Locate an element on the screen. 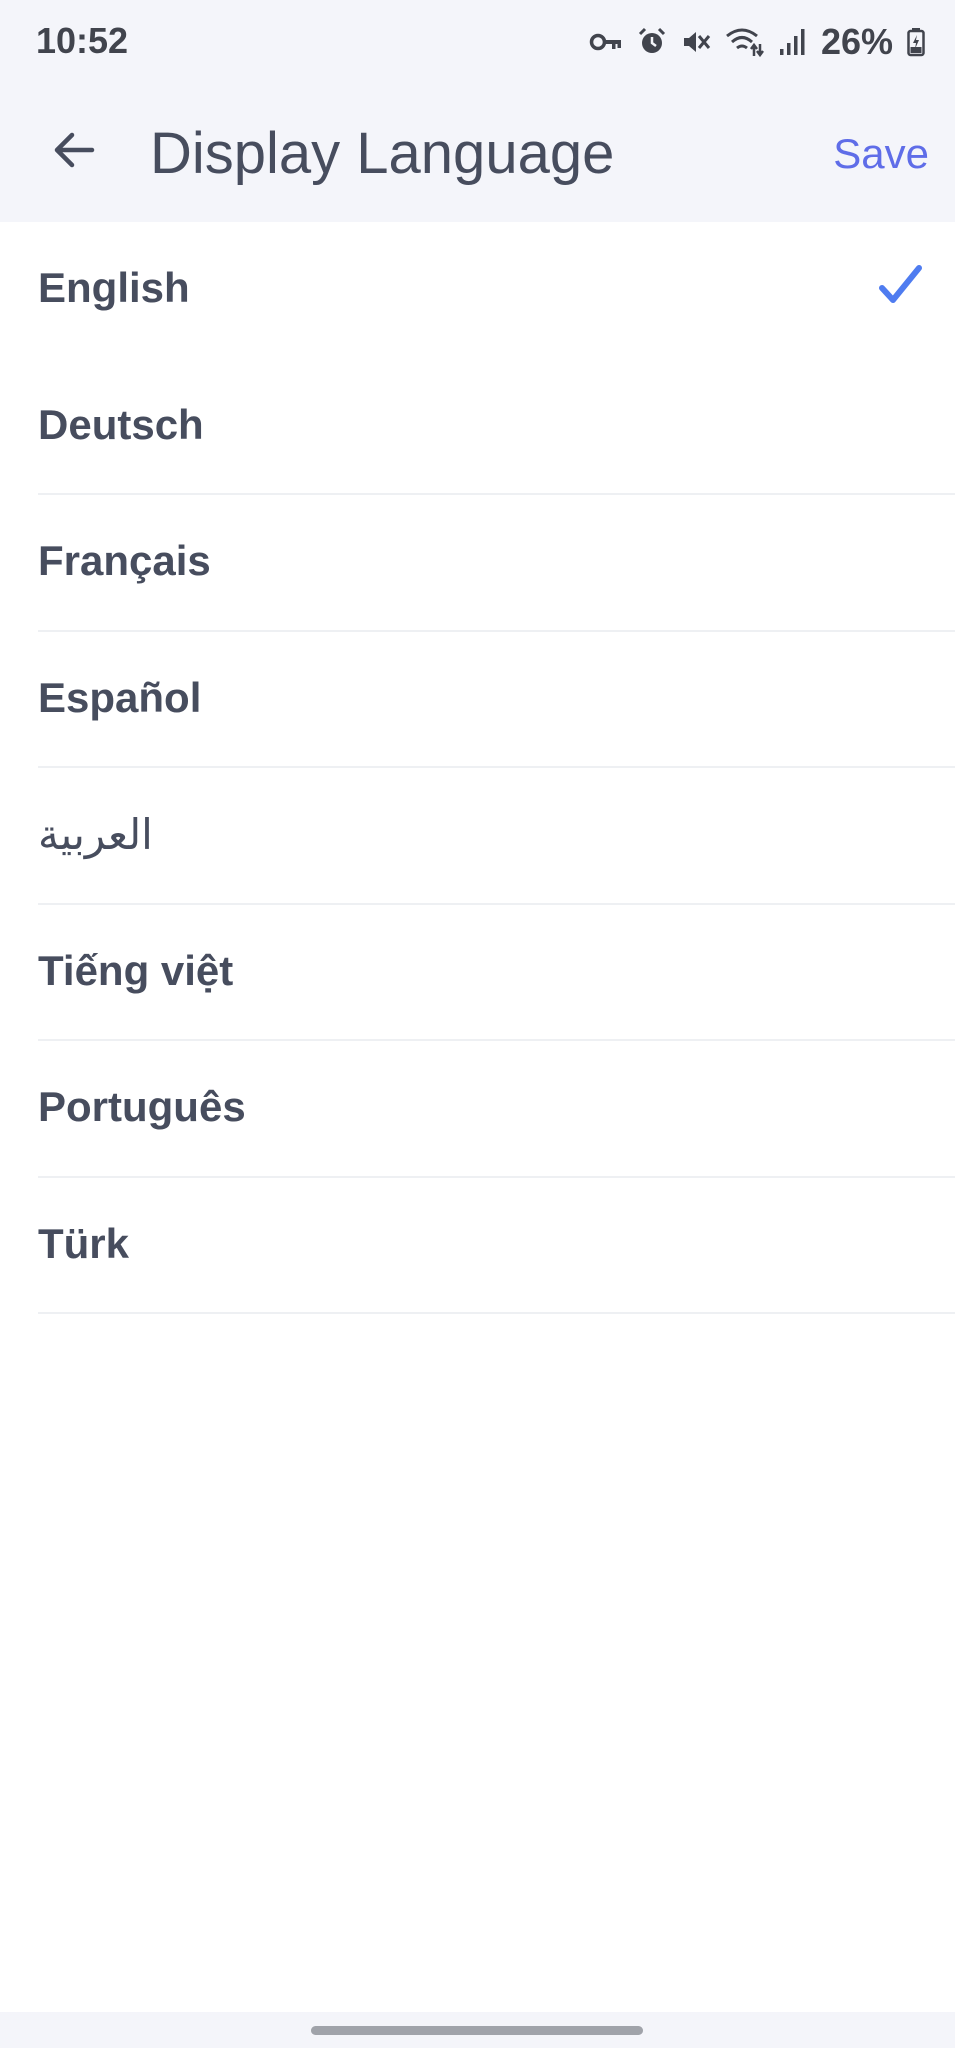 This screenshot has width=955, height=2048. language-label: Français is located at coordinates (124, 560).